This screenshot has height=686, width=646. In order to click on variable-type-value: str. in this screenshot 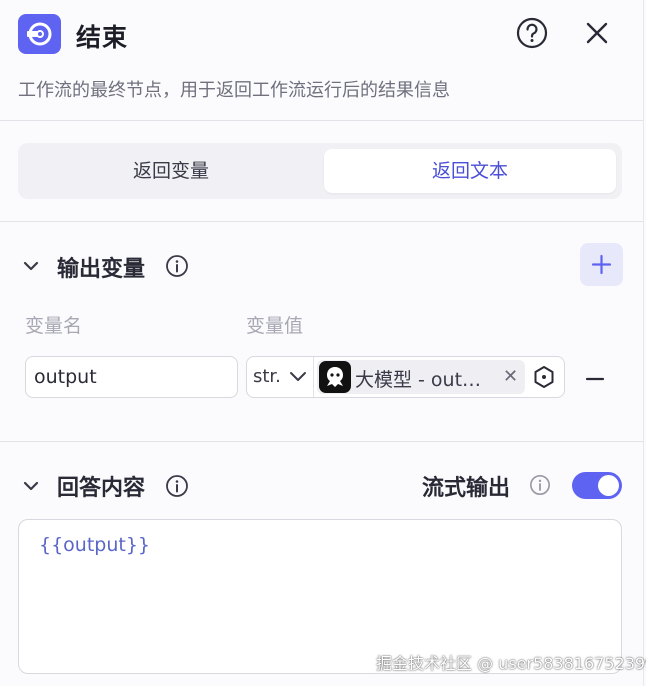, I will do `click(267, 376)`.